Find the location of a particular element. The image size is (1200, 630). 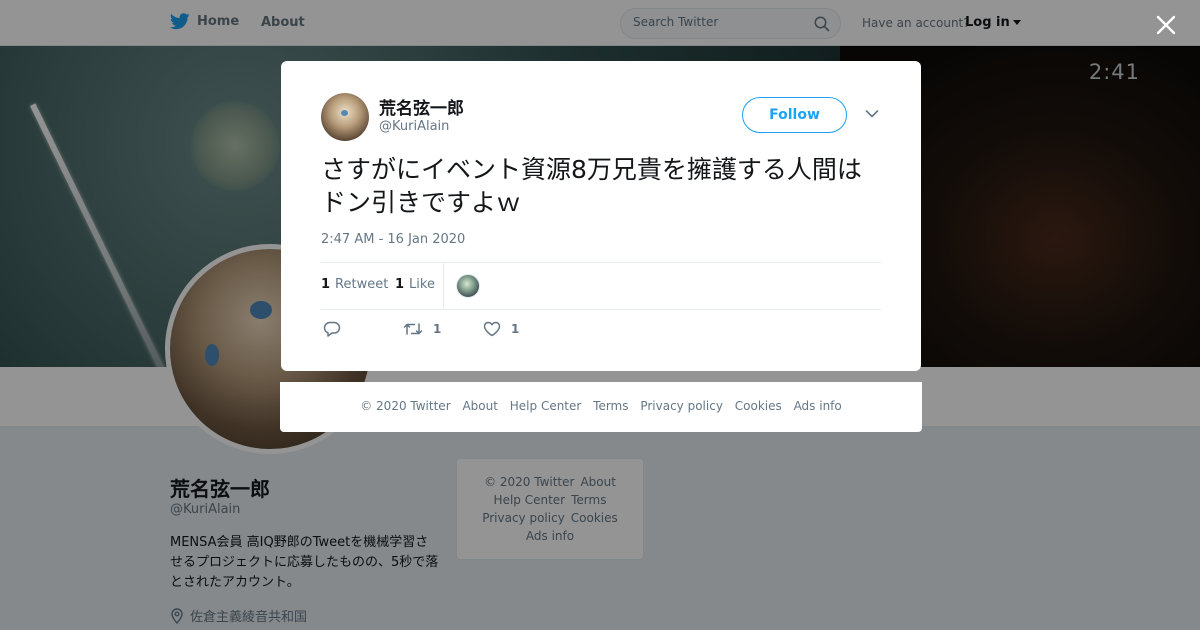

like-stat-label: Like is located at coordinates (422, 284).